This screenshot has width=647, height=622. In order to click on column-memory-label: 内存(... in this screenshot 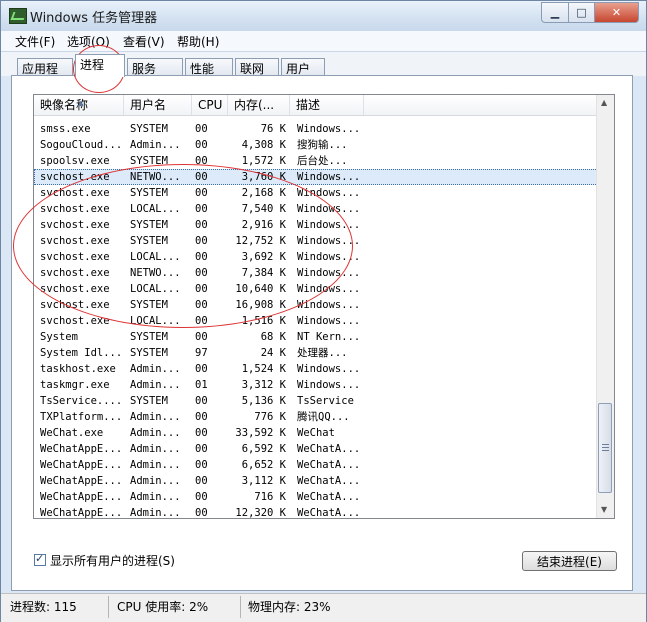, I will do `click(254, 105)`.